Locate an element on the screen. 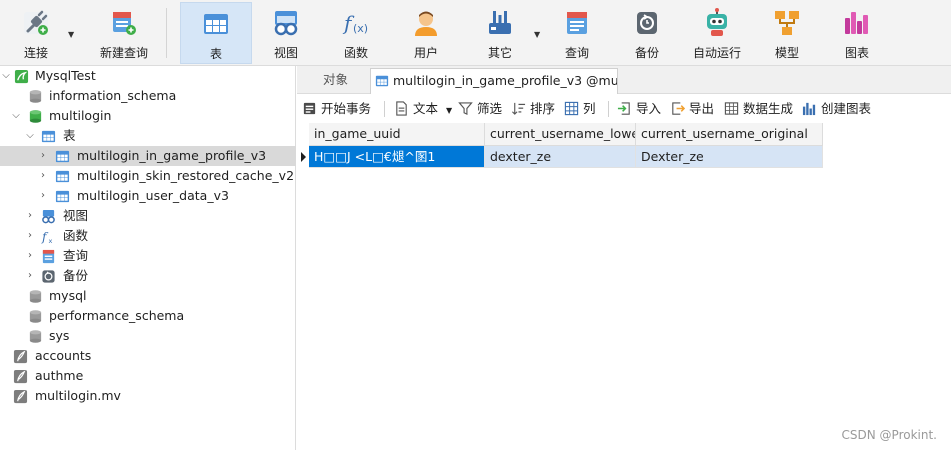  tree-node-sys: sys is located at coordinates (148, 336).